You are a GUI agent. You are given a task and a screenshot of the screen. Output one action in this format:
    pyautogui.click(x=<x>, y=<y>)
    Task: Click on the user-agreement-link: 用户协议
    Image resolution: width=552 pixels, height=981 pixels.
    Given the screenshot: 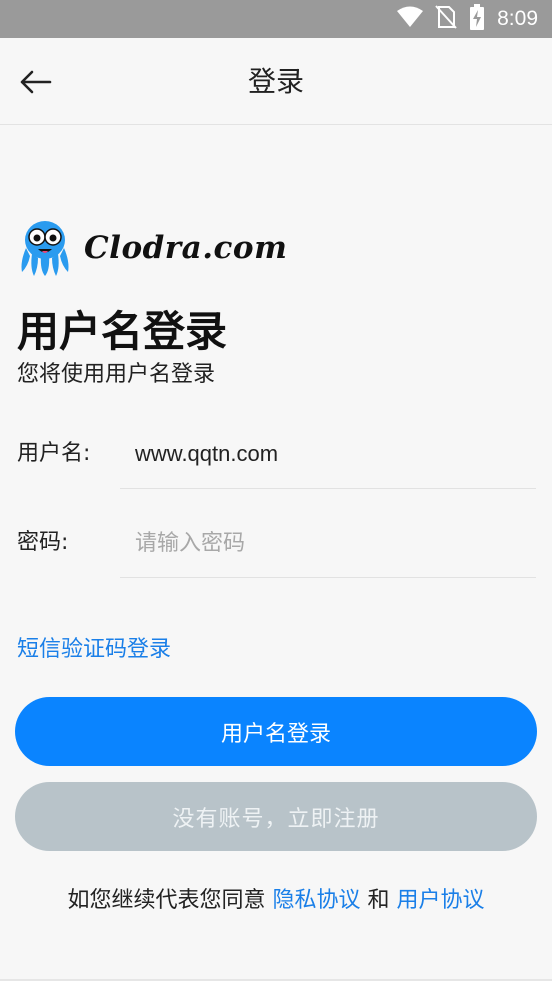 What is the action you would take?
    pyautogui.click(x=441, y=900)
    